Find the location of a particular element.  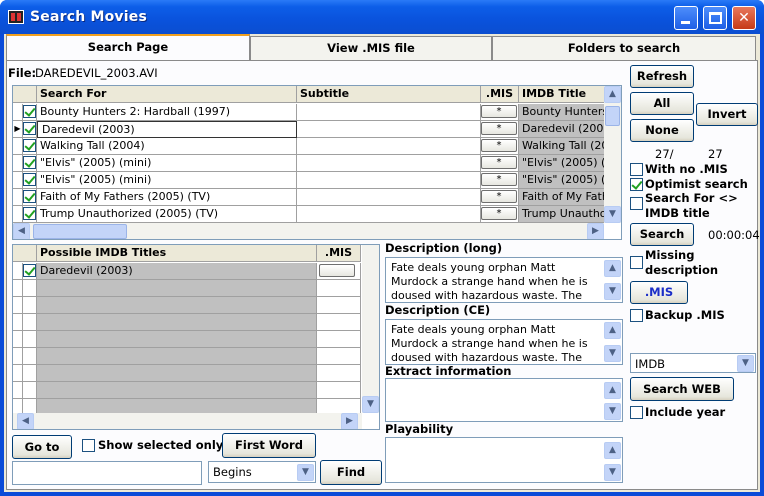

search-for-cell: Daredevil (2003) is located at coordinates (167, 129).